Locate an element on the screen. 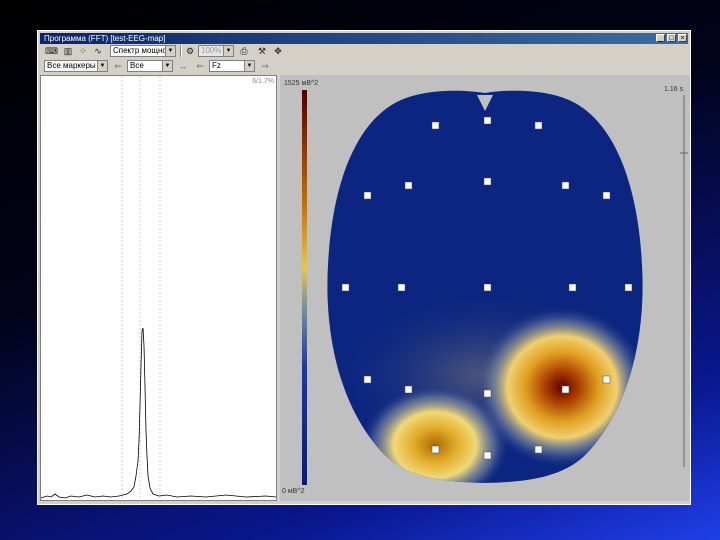 The width and height of the screenshot is (720, 540). markers-select: Все маркеры ▼ is located at coordinates (76, 66).